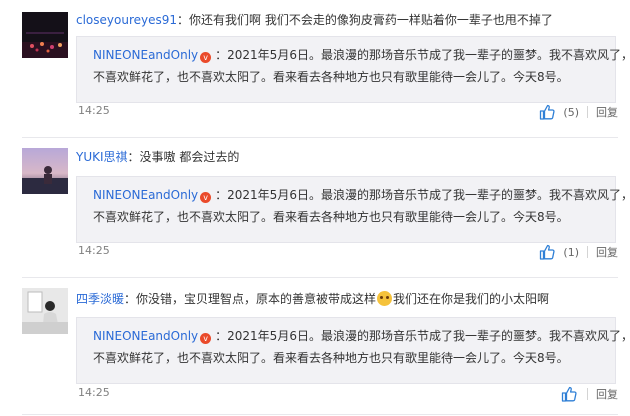 Image resolution: width=630 pixels, height=416 pixels. I want to click on comment-actions: 回复, so click(589, 394).